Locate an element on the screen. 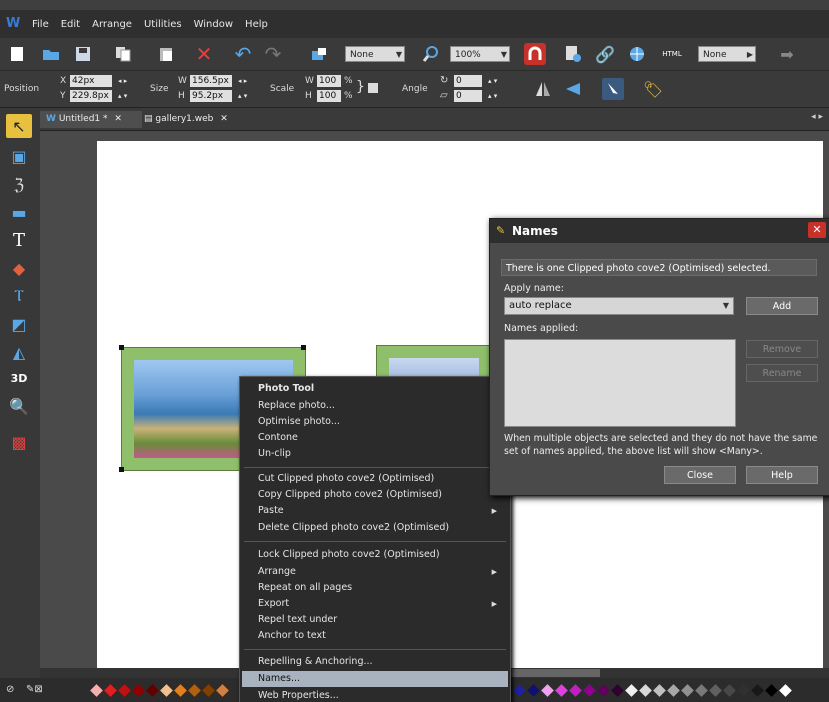  live-effects-icon: ▩ is located at coordinates (19, 442).